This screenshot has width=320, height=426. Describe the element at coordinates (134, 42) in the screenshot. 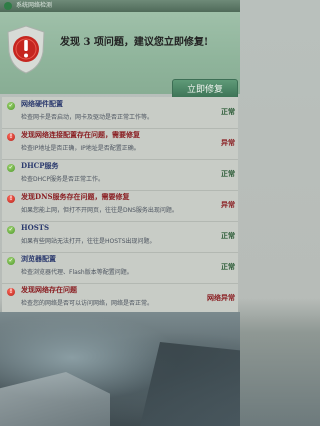

I see `summary-title: 发现 3 项问题，建议您立即修复!` at that location.